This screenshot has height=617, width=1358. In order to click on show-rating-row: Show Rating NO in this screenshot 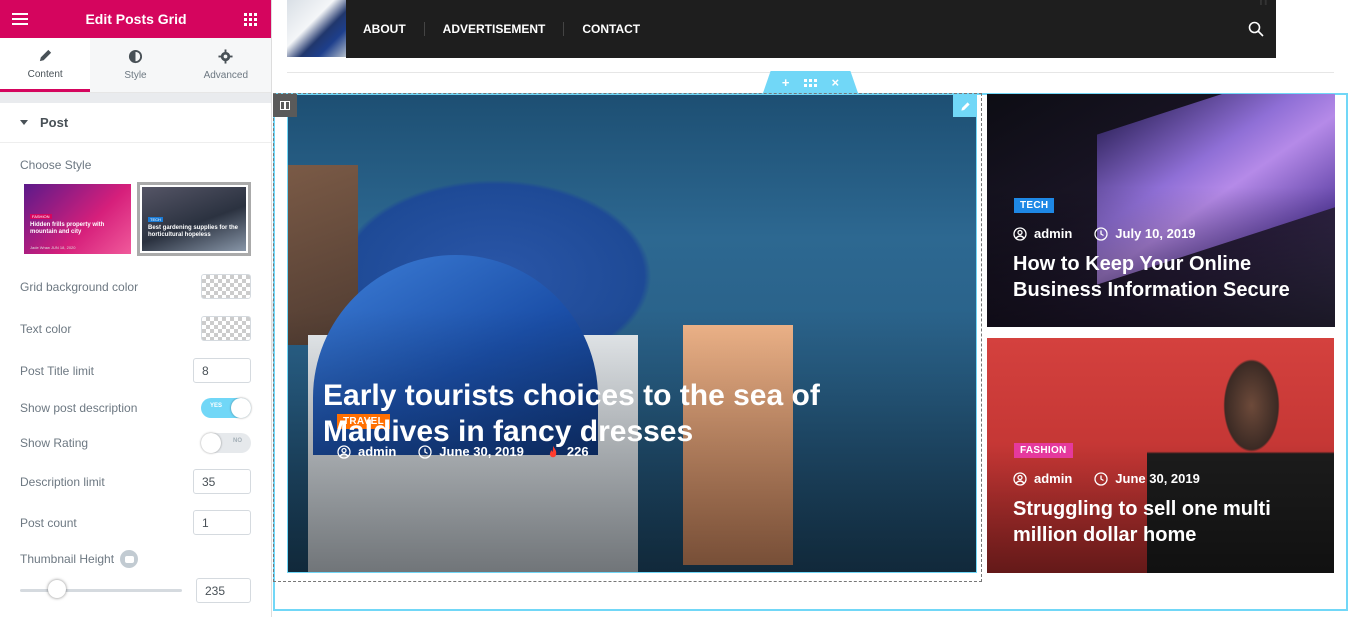, I will do `click(135, 443)`.